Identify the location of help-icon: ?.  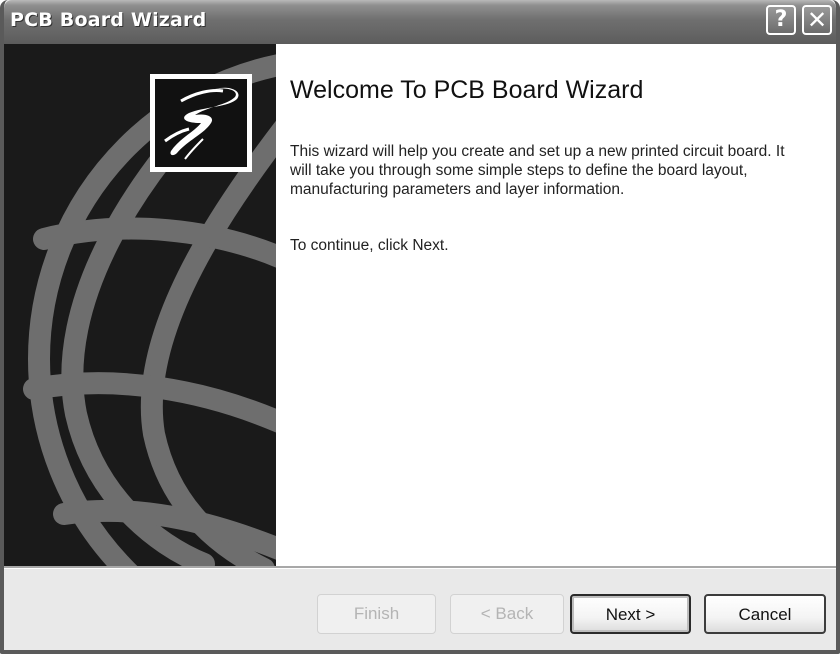
(781, 19).